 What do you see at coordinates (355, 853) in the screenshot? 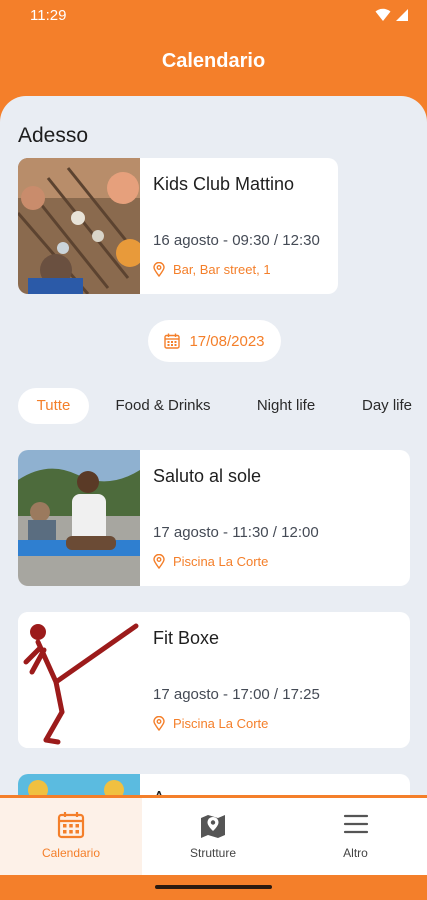
I see `nav-label: Altro` at bounding box center [355, 853].